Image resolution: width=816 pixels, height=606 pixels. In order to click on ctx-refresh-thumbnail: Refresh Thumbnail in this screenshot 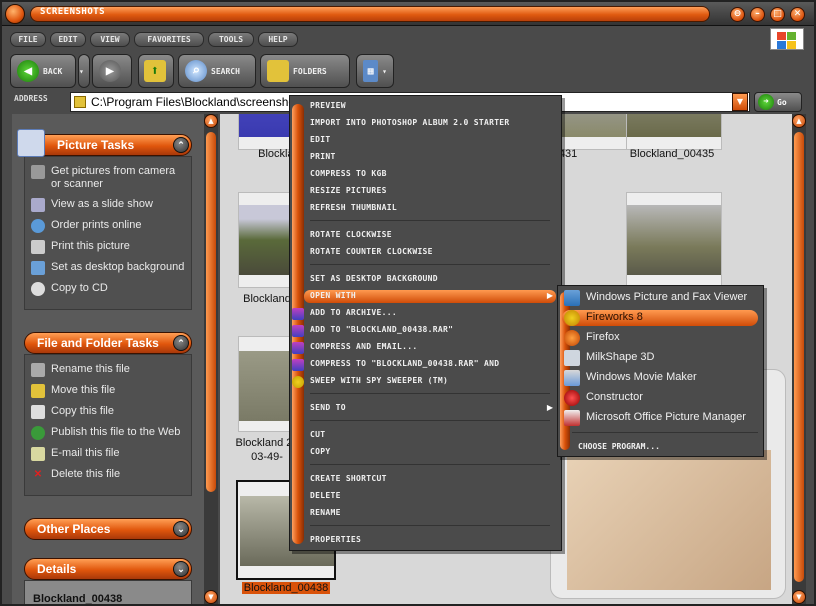, I will do `click(353, 207)`.